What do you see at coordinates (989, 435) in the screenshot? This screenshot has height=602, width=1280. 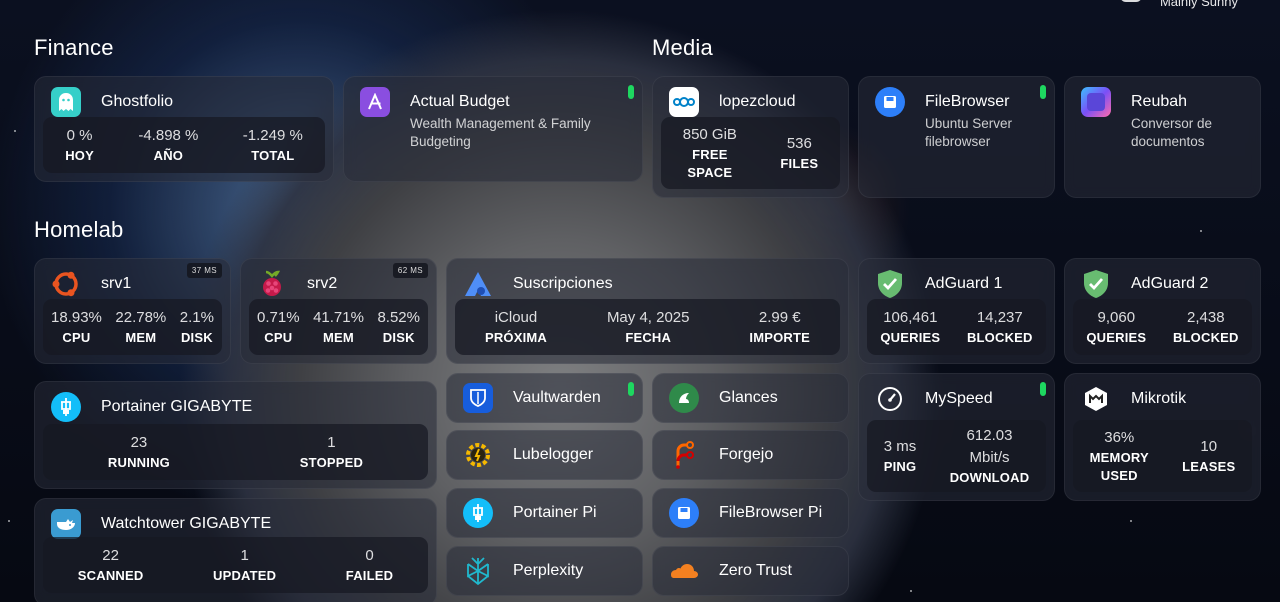 I see `stat-value: 612.03` at bounding box center [989, 435].